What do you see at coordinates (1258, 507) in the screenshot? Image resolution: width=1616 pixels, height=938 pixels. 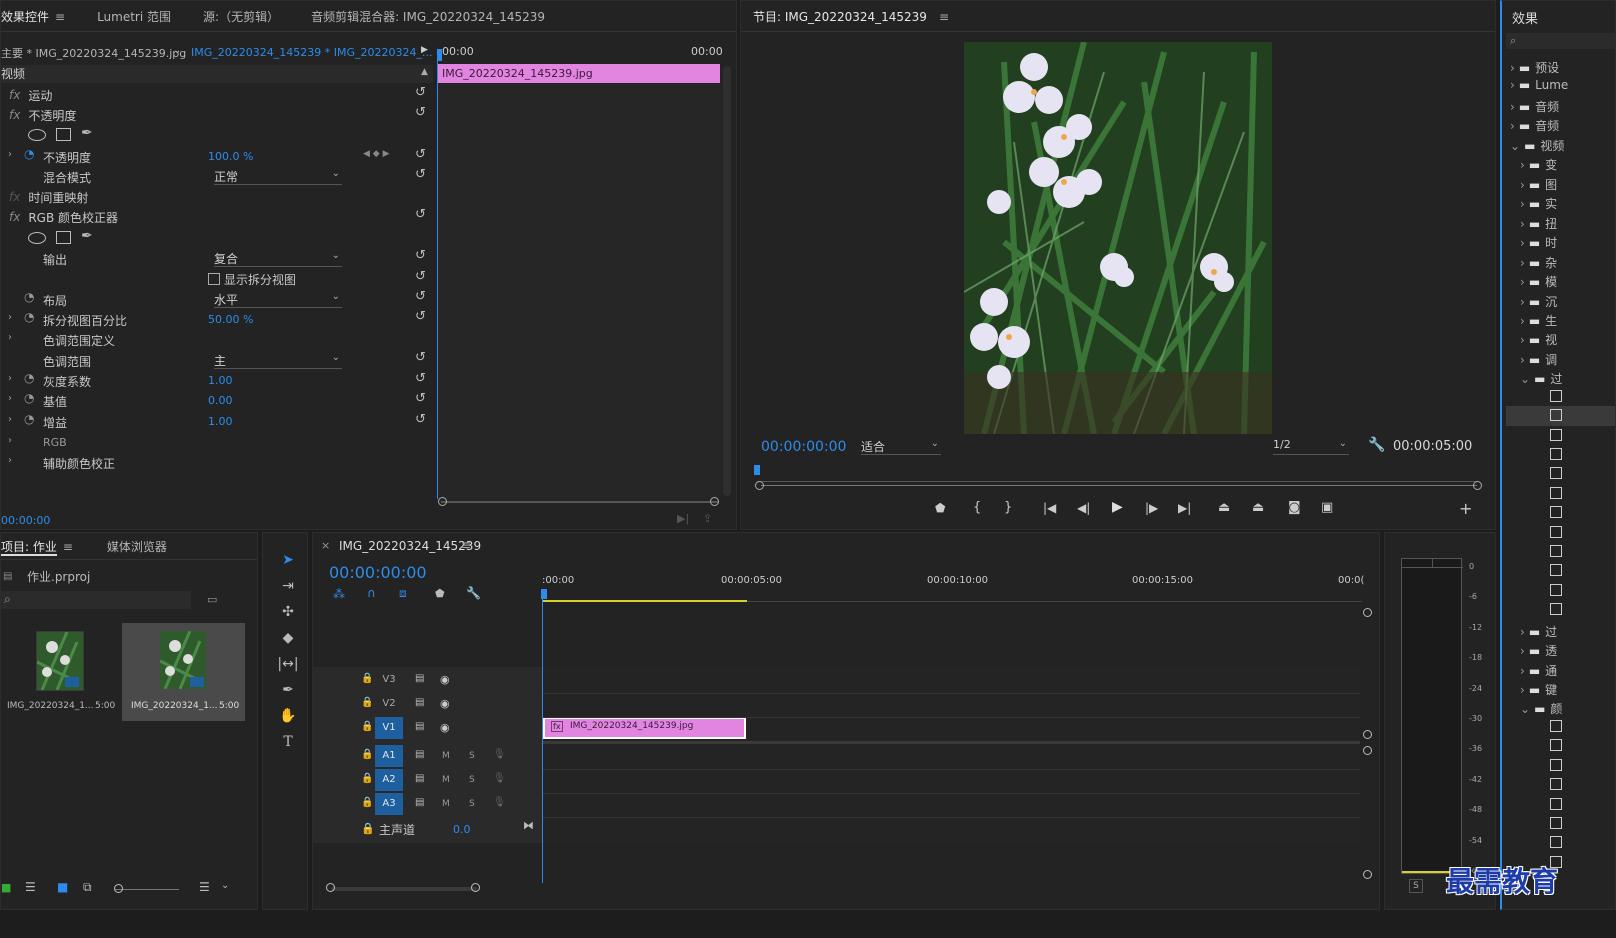 I see `extract-icon: ⏏` at bounding box center [1258, 507].